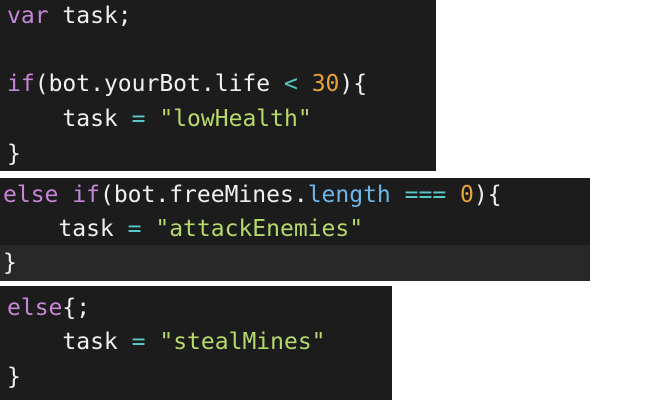 The width and height of the screenshot is (650, 400). What do you see at coordinates (425, 195) in the screenshot?
I see `operator-token: ===` at bounding box center [425, 195].